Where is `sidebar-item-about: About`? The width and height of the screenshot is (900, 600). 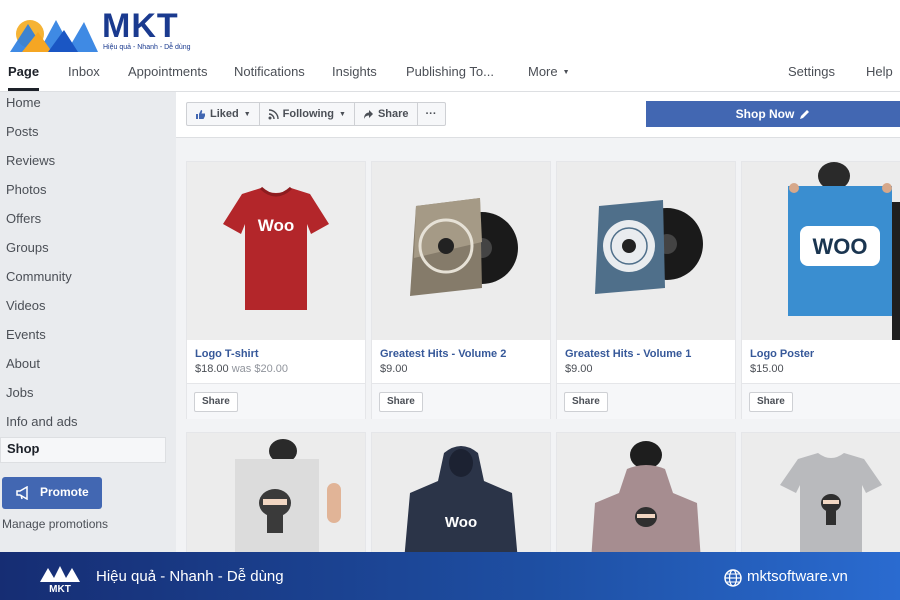
sidebar-item-about: About is located at coordinates (83, 366).